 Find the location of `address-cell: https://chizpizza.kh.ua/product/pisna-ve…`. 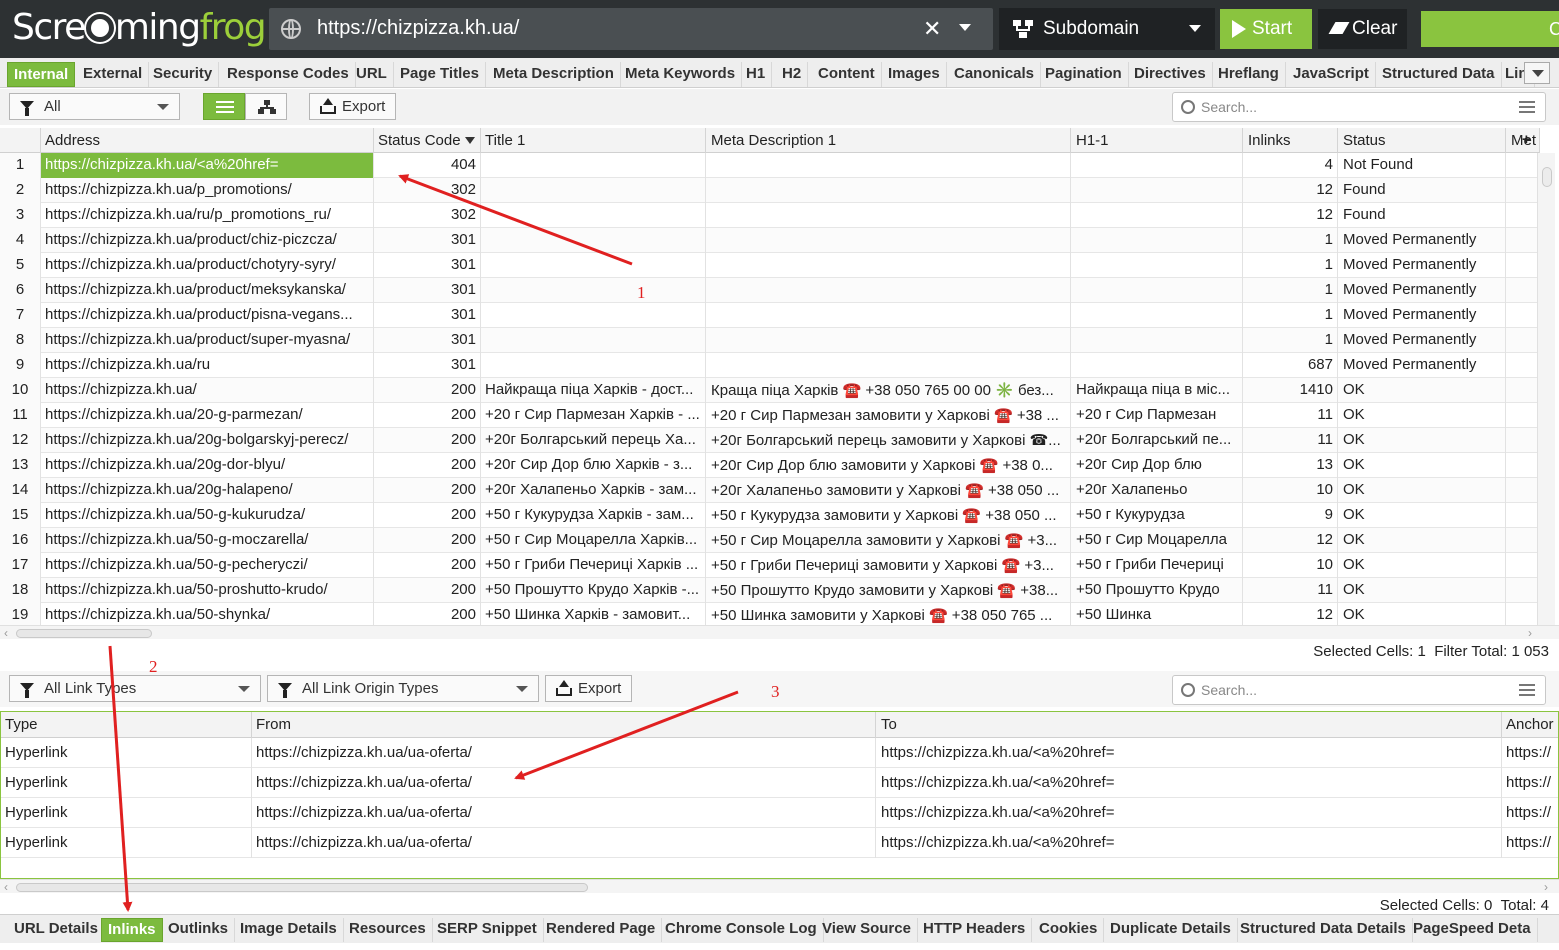

address-cell: https://chizpizza.kh.ua/product/pisna-ve… is located at coordinates (207, 315).